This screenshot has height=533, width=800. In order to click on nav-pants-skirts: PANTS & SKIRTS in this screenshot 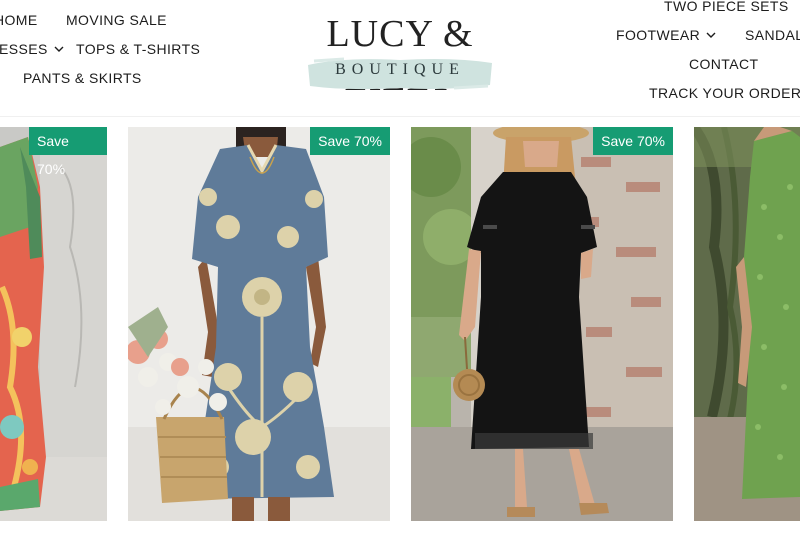, I will do `click(82, 78)`.